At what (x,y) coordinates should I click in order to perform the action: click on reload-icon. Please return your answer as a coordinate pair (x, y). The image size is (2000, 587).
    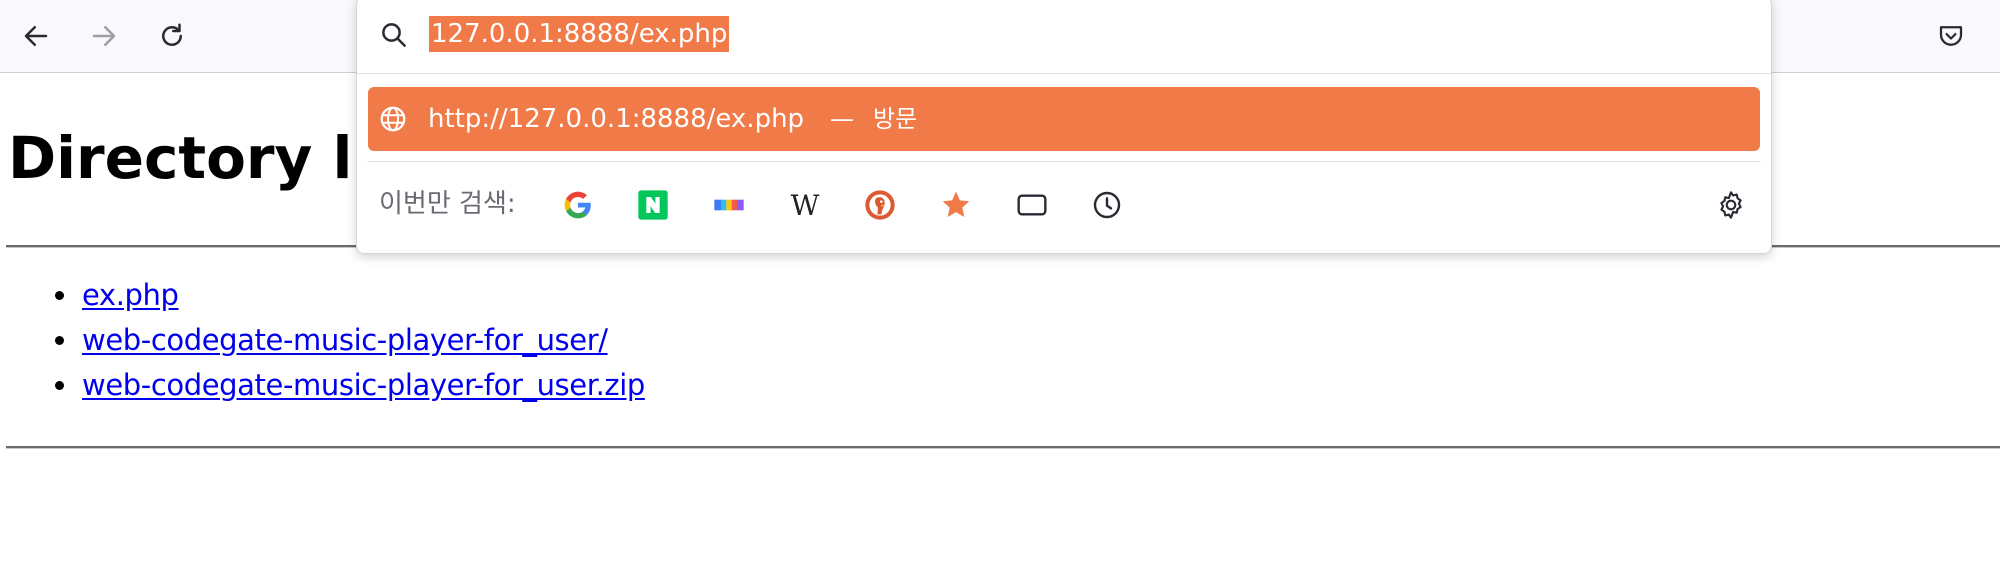
    Looking at the image, I should click on (172, 34).